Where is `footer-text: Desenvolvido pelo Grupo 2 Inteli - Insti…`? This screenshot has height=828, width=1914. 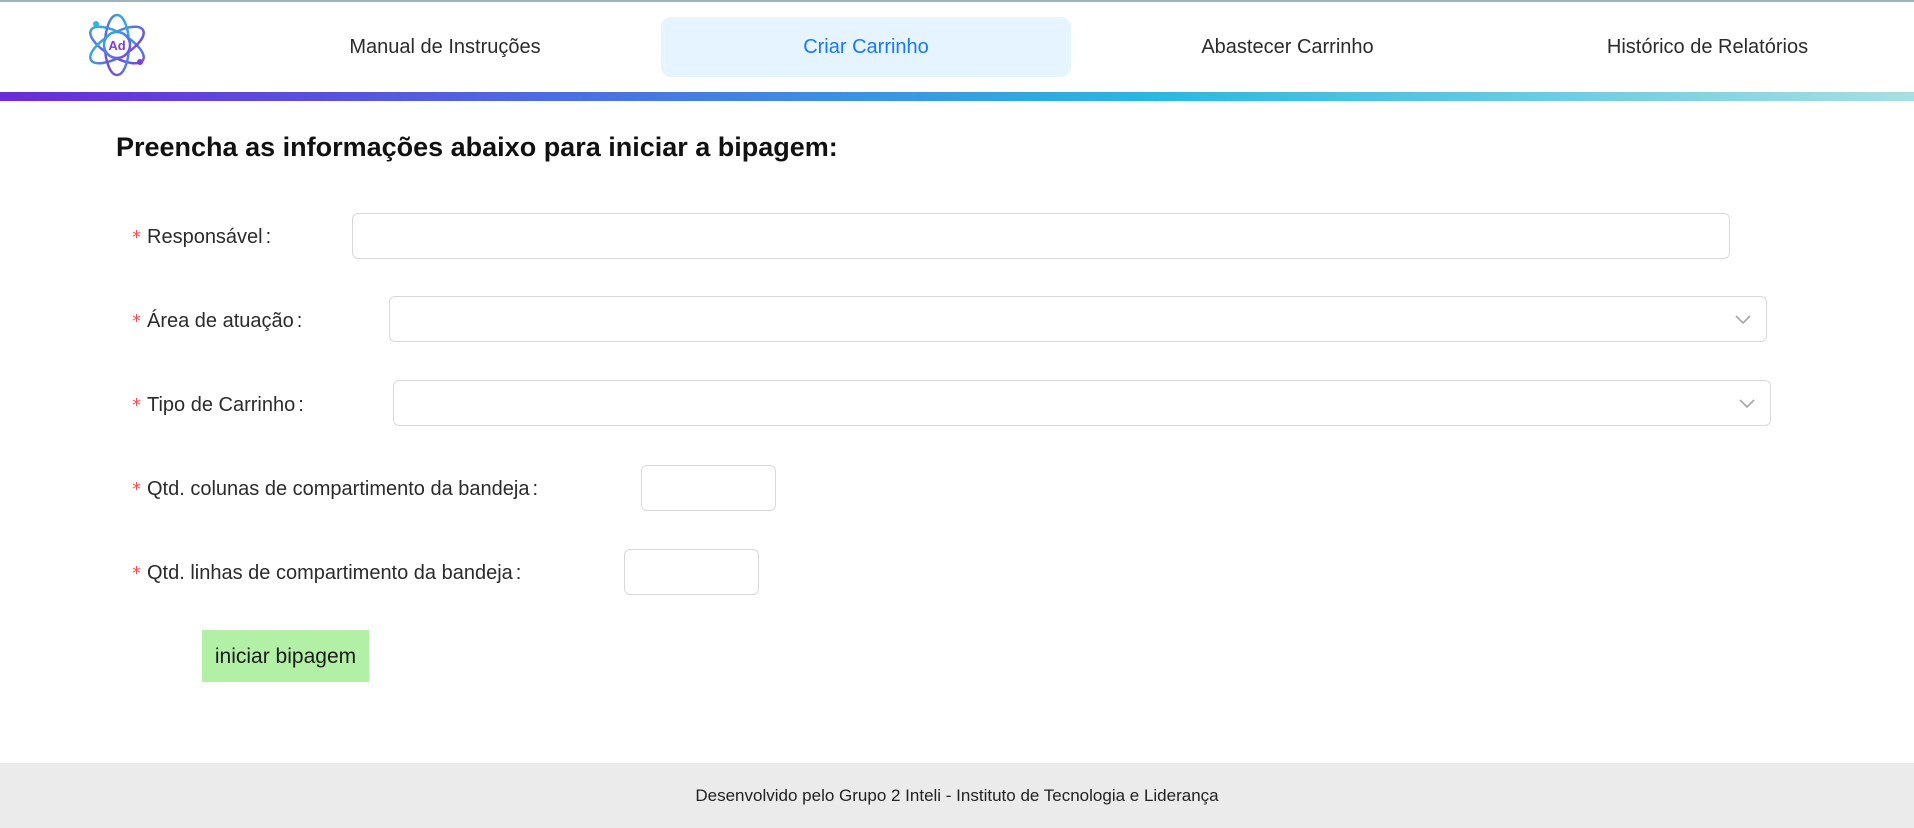
footer-text: Desenvolvido pelo Grupo 2 Inteli - Insti… is located at coordinates (957, 795).